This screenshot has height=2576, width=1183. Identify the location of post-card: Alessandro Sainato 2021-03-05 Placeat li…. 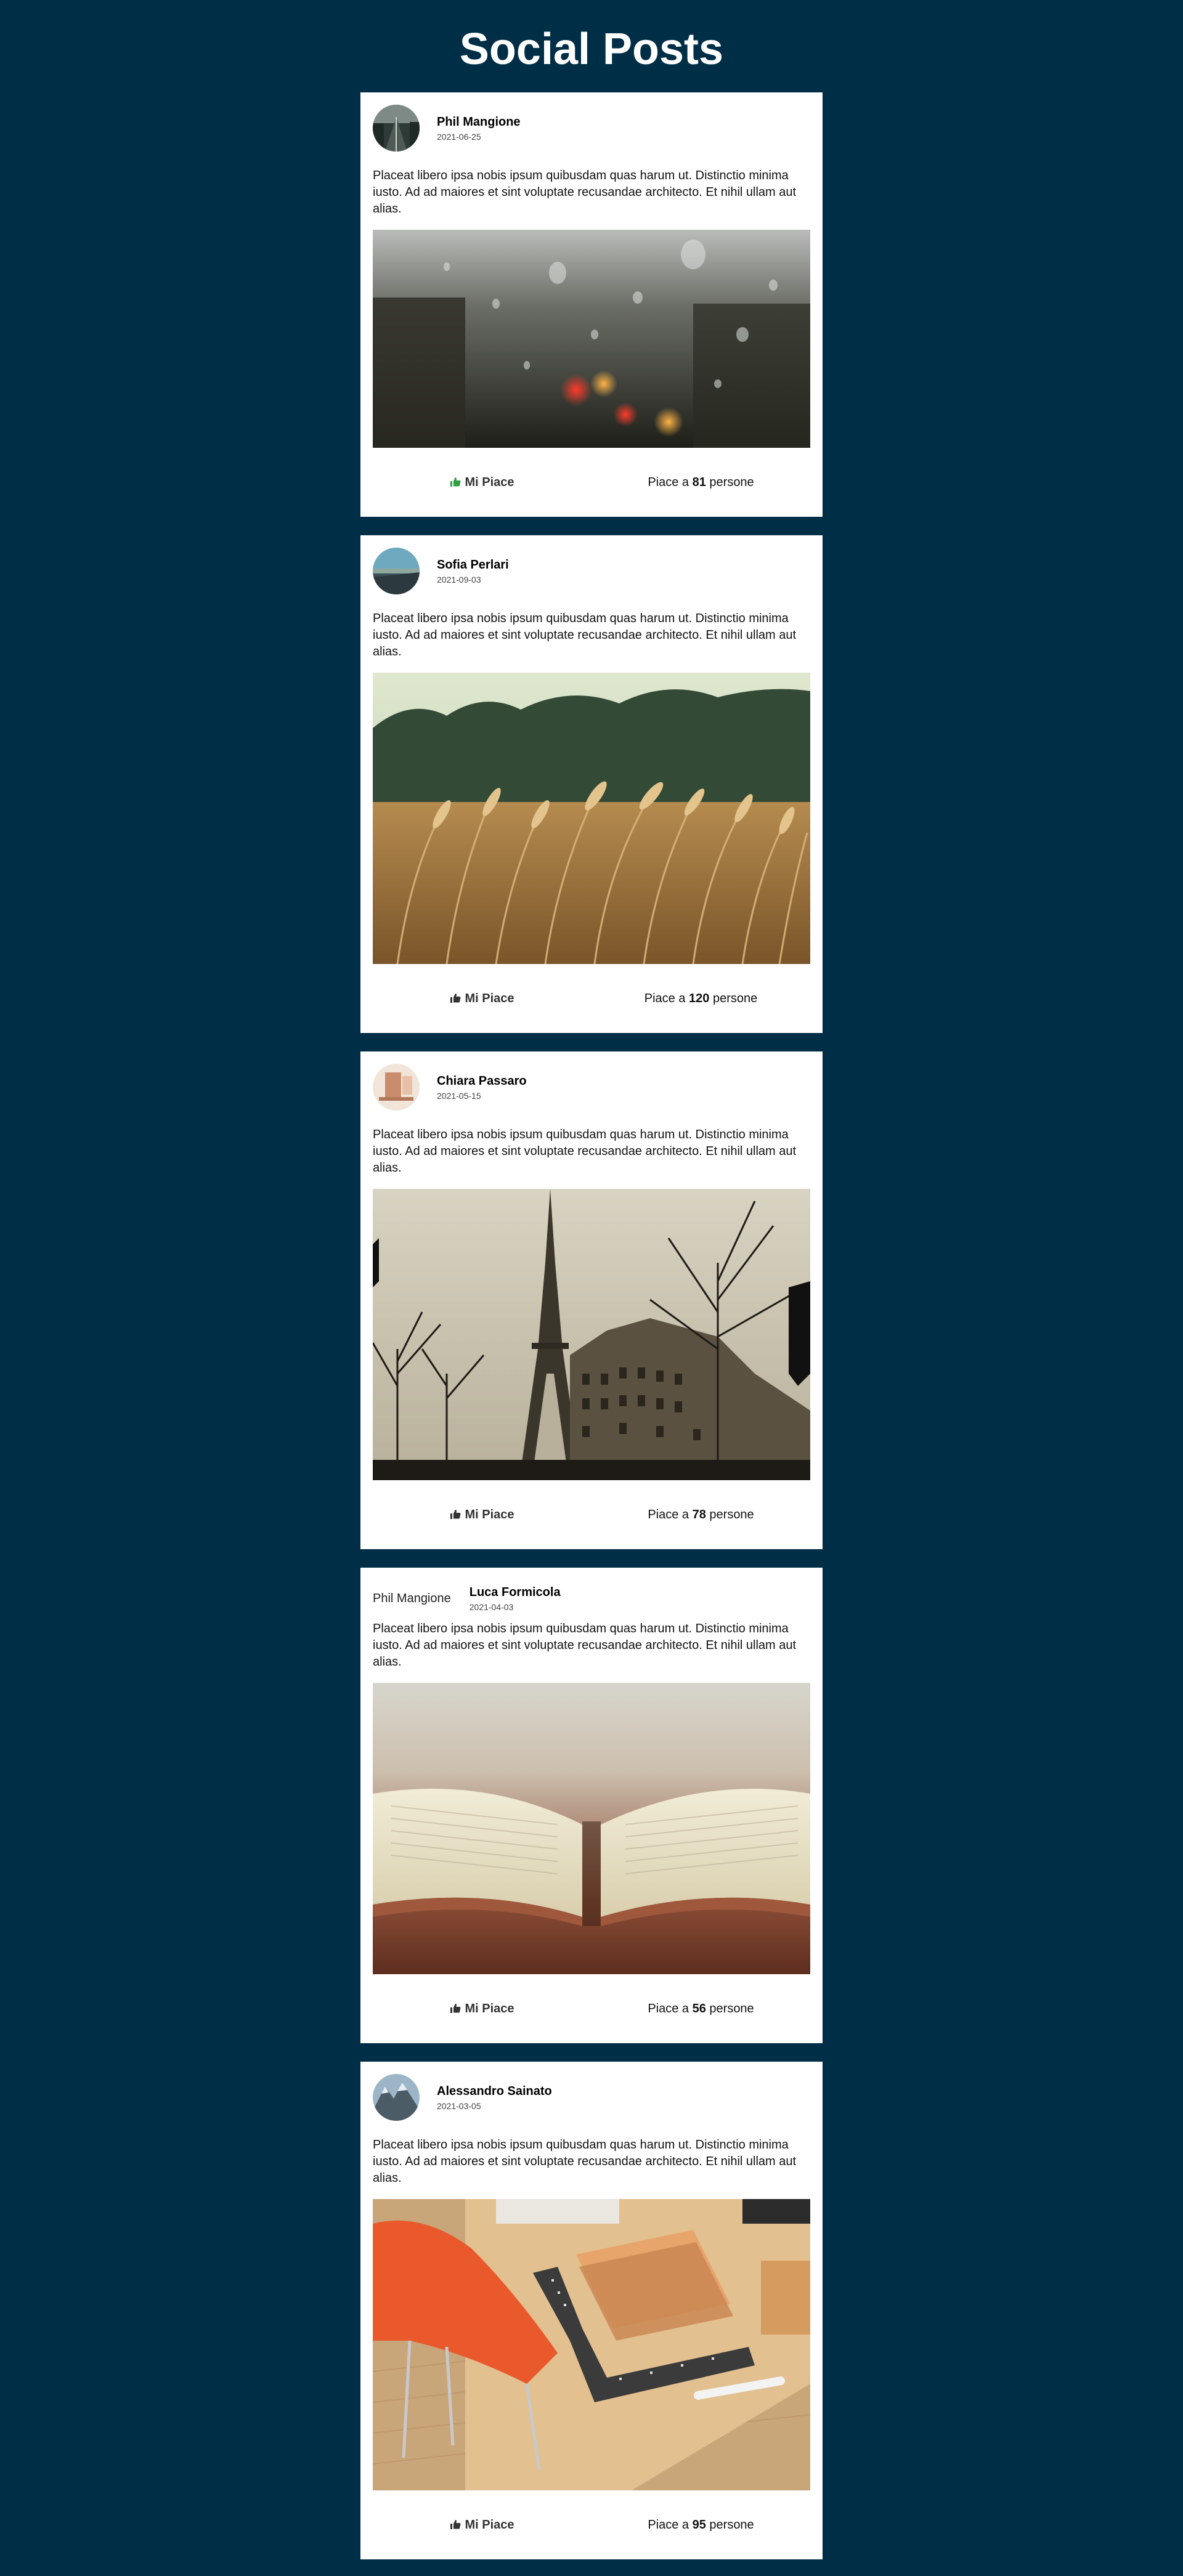
(591, 2310).